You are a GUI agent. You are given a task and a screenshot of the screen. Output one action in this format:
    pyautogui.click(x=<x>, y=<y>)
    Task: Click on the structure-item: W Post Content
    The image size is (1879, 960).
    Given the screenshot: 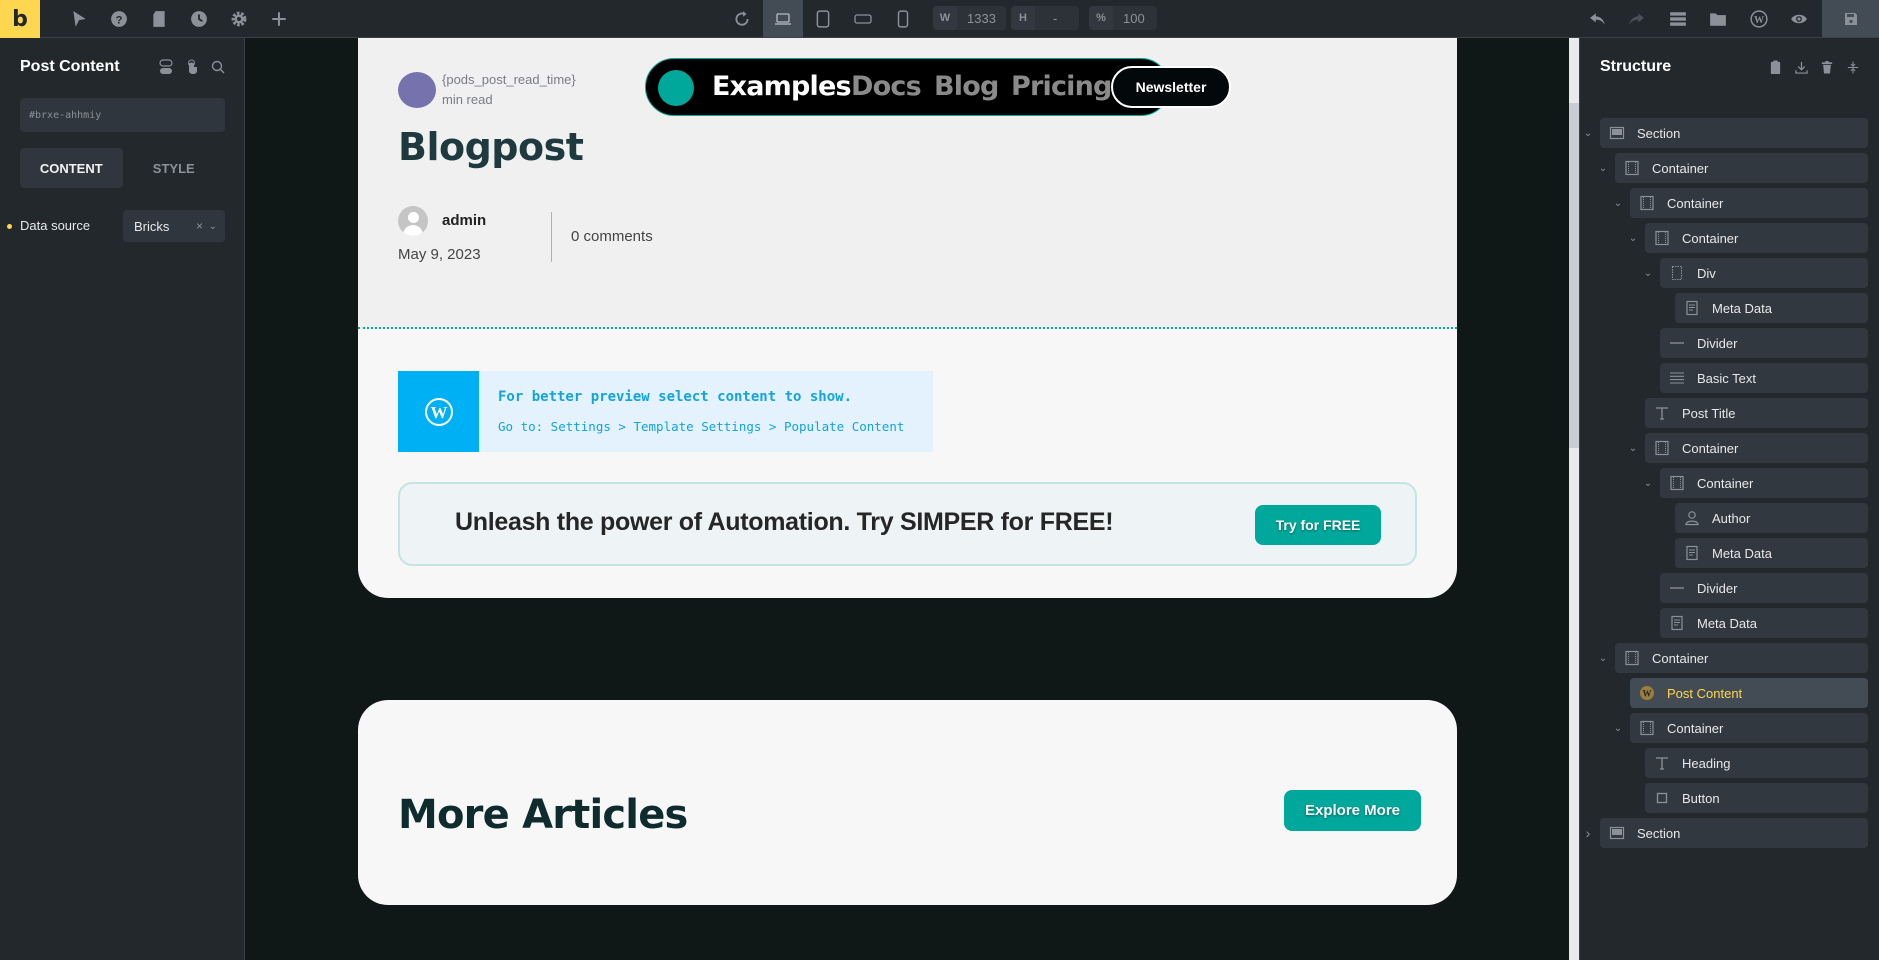 What is the action you would take?
    pyautogui.click(x=1749, y=693)
    